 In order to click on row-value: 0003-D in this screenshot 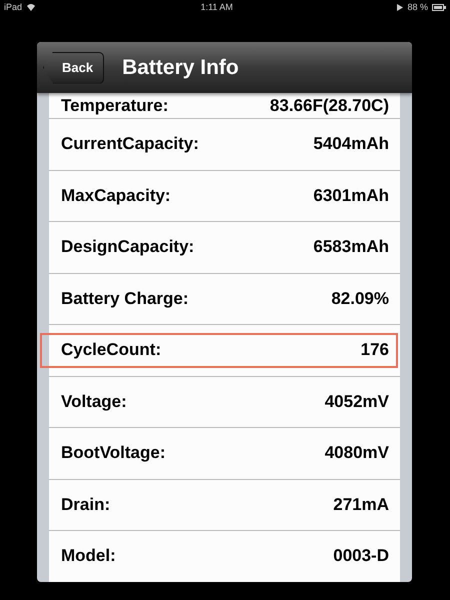, I will do `click(361, 556)`.